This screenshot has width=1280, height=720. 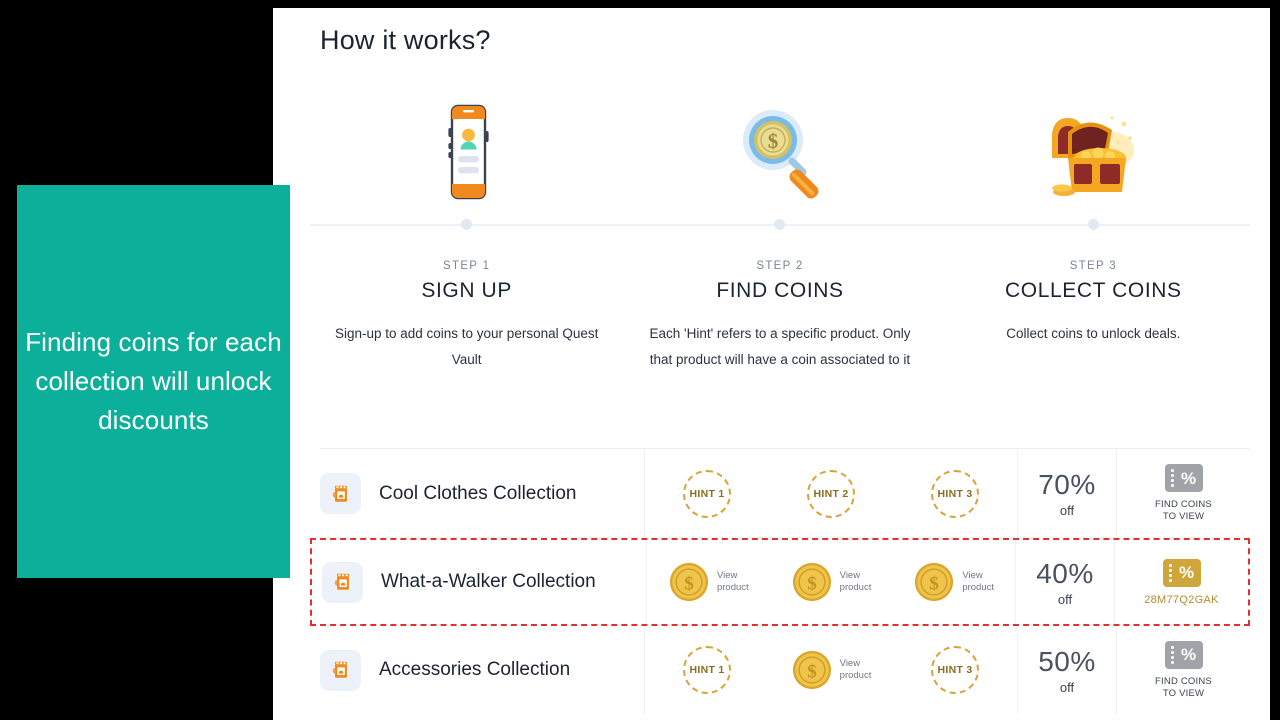 I want to click on connector-dots, so click(x=780, y=224).